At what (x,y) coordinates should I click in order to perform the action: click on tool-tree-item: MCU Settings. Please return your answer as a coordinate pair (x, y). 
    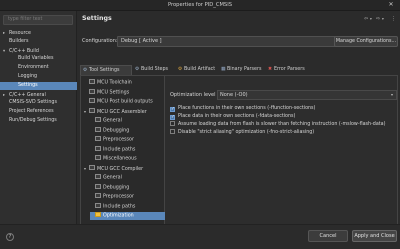
    Looking at the image, I should click on (124, 92).